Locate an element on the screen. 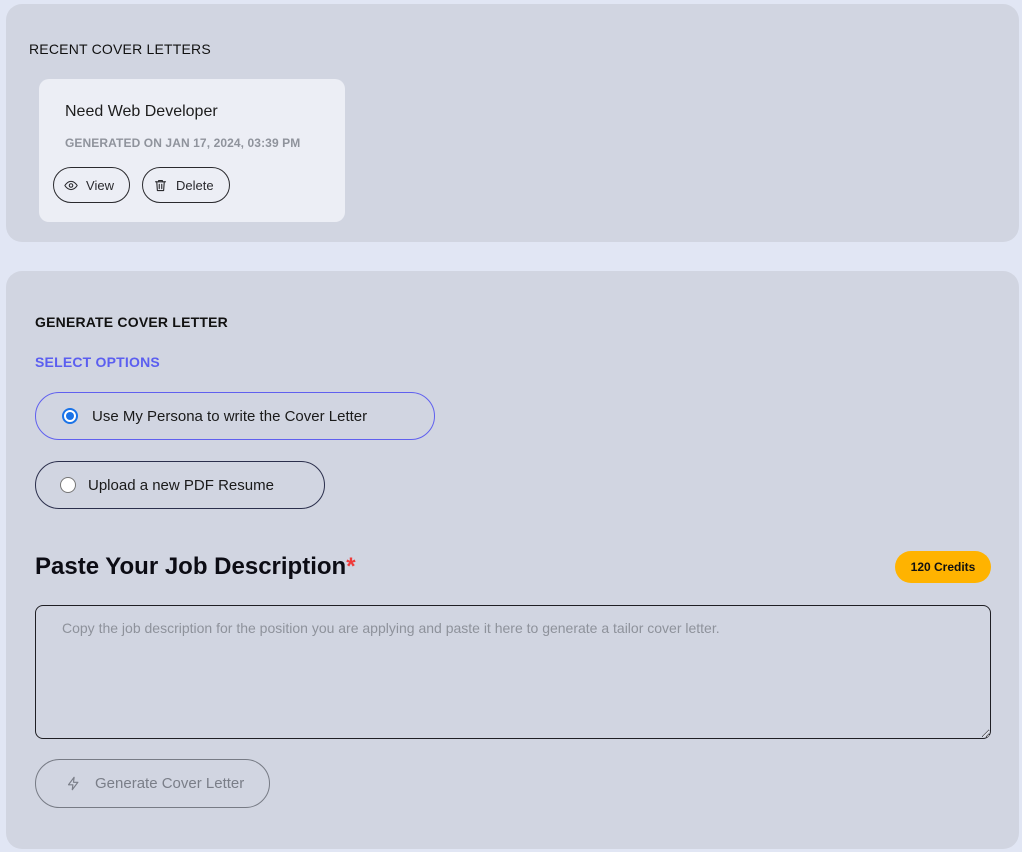 Image resolution: width=1022 pixels, height=852 pixels. job-description-textarea is located at coordinates (513, 672).